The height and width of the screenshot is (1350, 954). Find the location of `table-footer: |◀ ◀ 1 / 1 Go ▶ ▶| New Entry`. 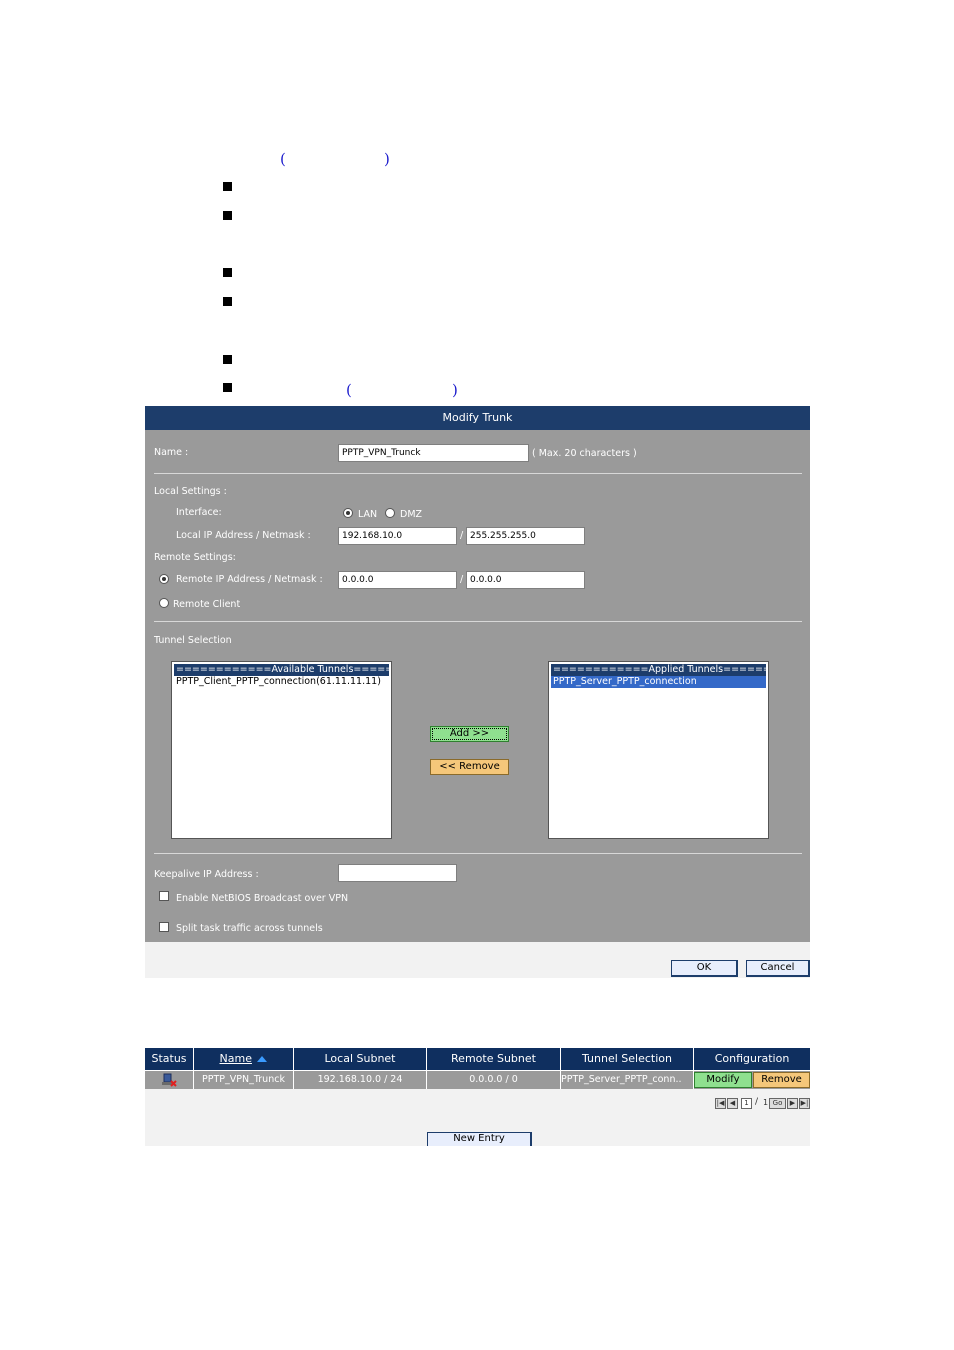

table-footer: |◀ ◀ 1 / 1 Go ▶ ▶| New Entry is located at coordinates (477, 1117).